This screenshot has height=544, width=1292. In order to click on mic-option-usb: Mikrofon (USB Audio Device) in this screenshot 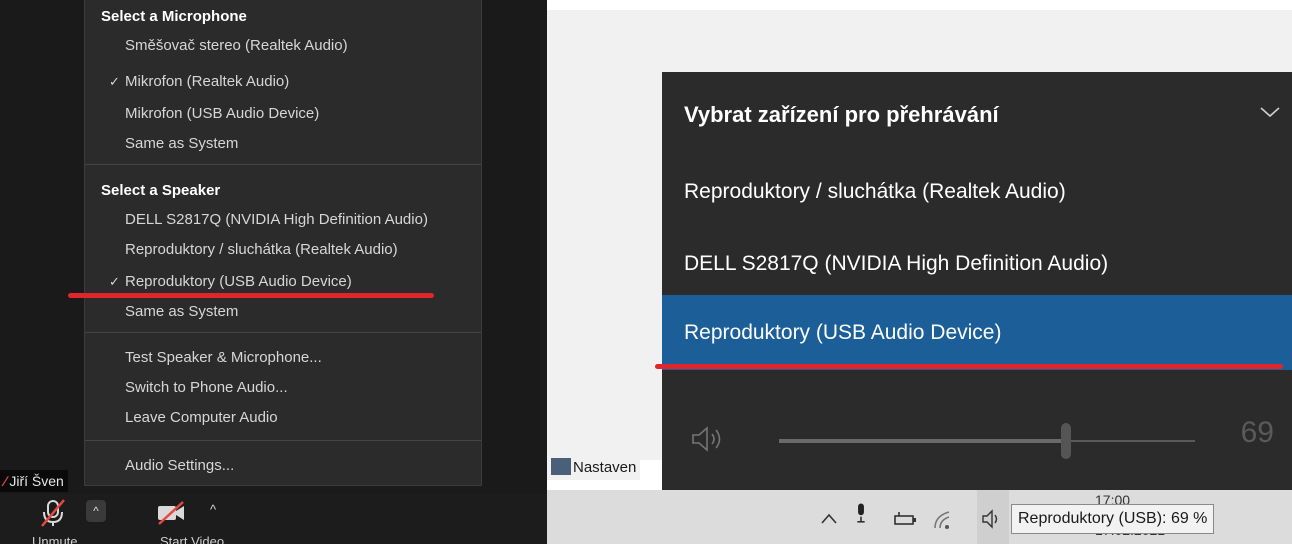, I will do `click(300, 114)`.